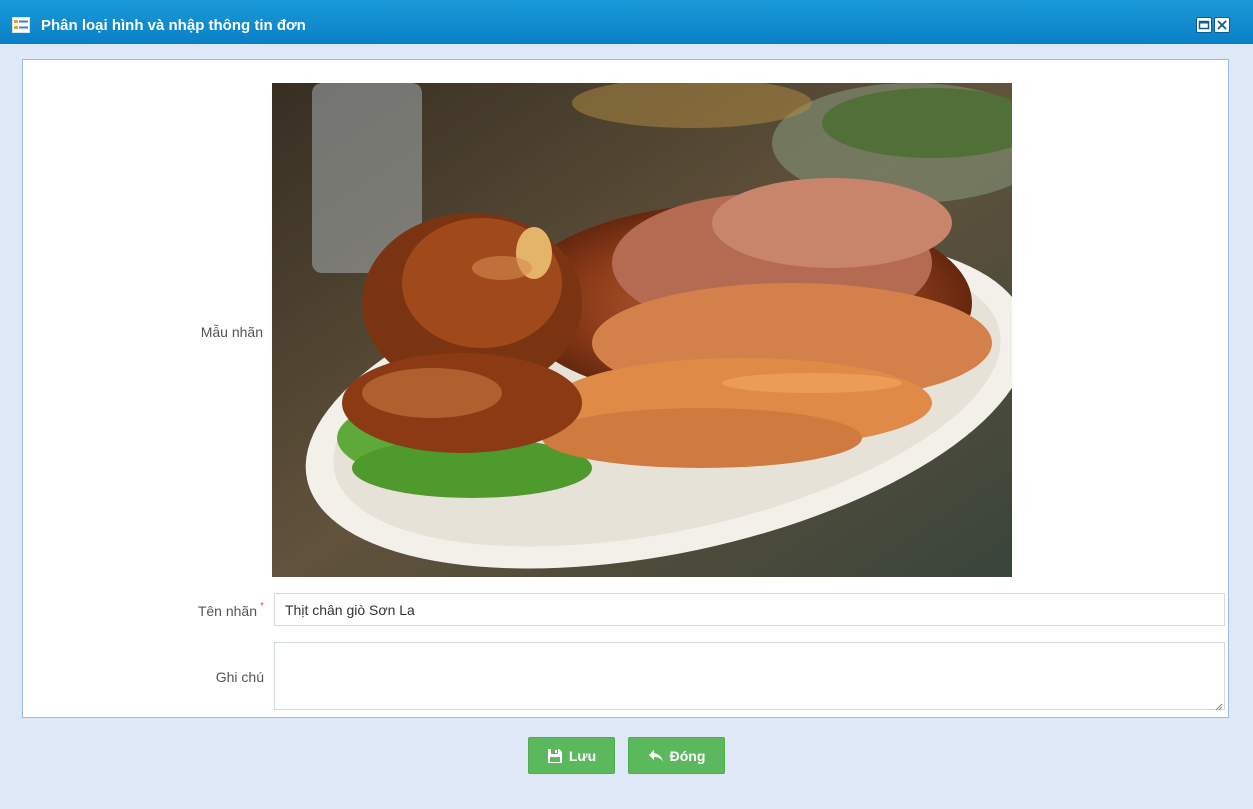 The width and height of the screenshot is (1253, 809). I want to click on name-label: Tên nhãn, so click(227, 611).